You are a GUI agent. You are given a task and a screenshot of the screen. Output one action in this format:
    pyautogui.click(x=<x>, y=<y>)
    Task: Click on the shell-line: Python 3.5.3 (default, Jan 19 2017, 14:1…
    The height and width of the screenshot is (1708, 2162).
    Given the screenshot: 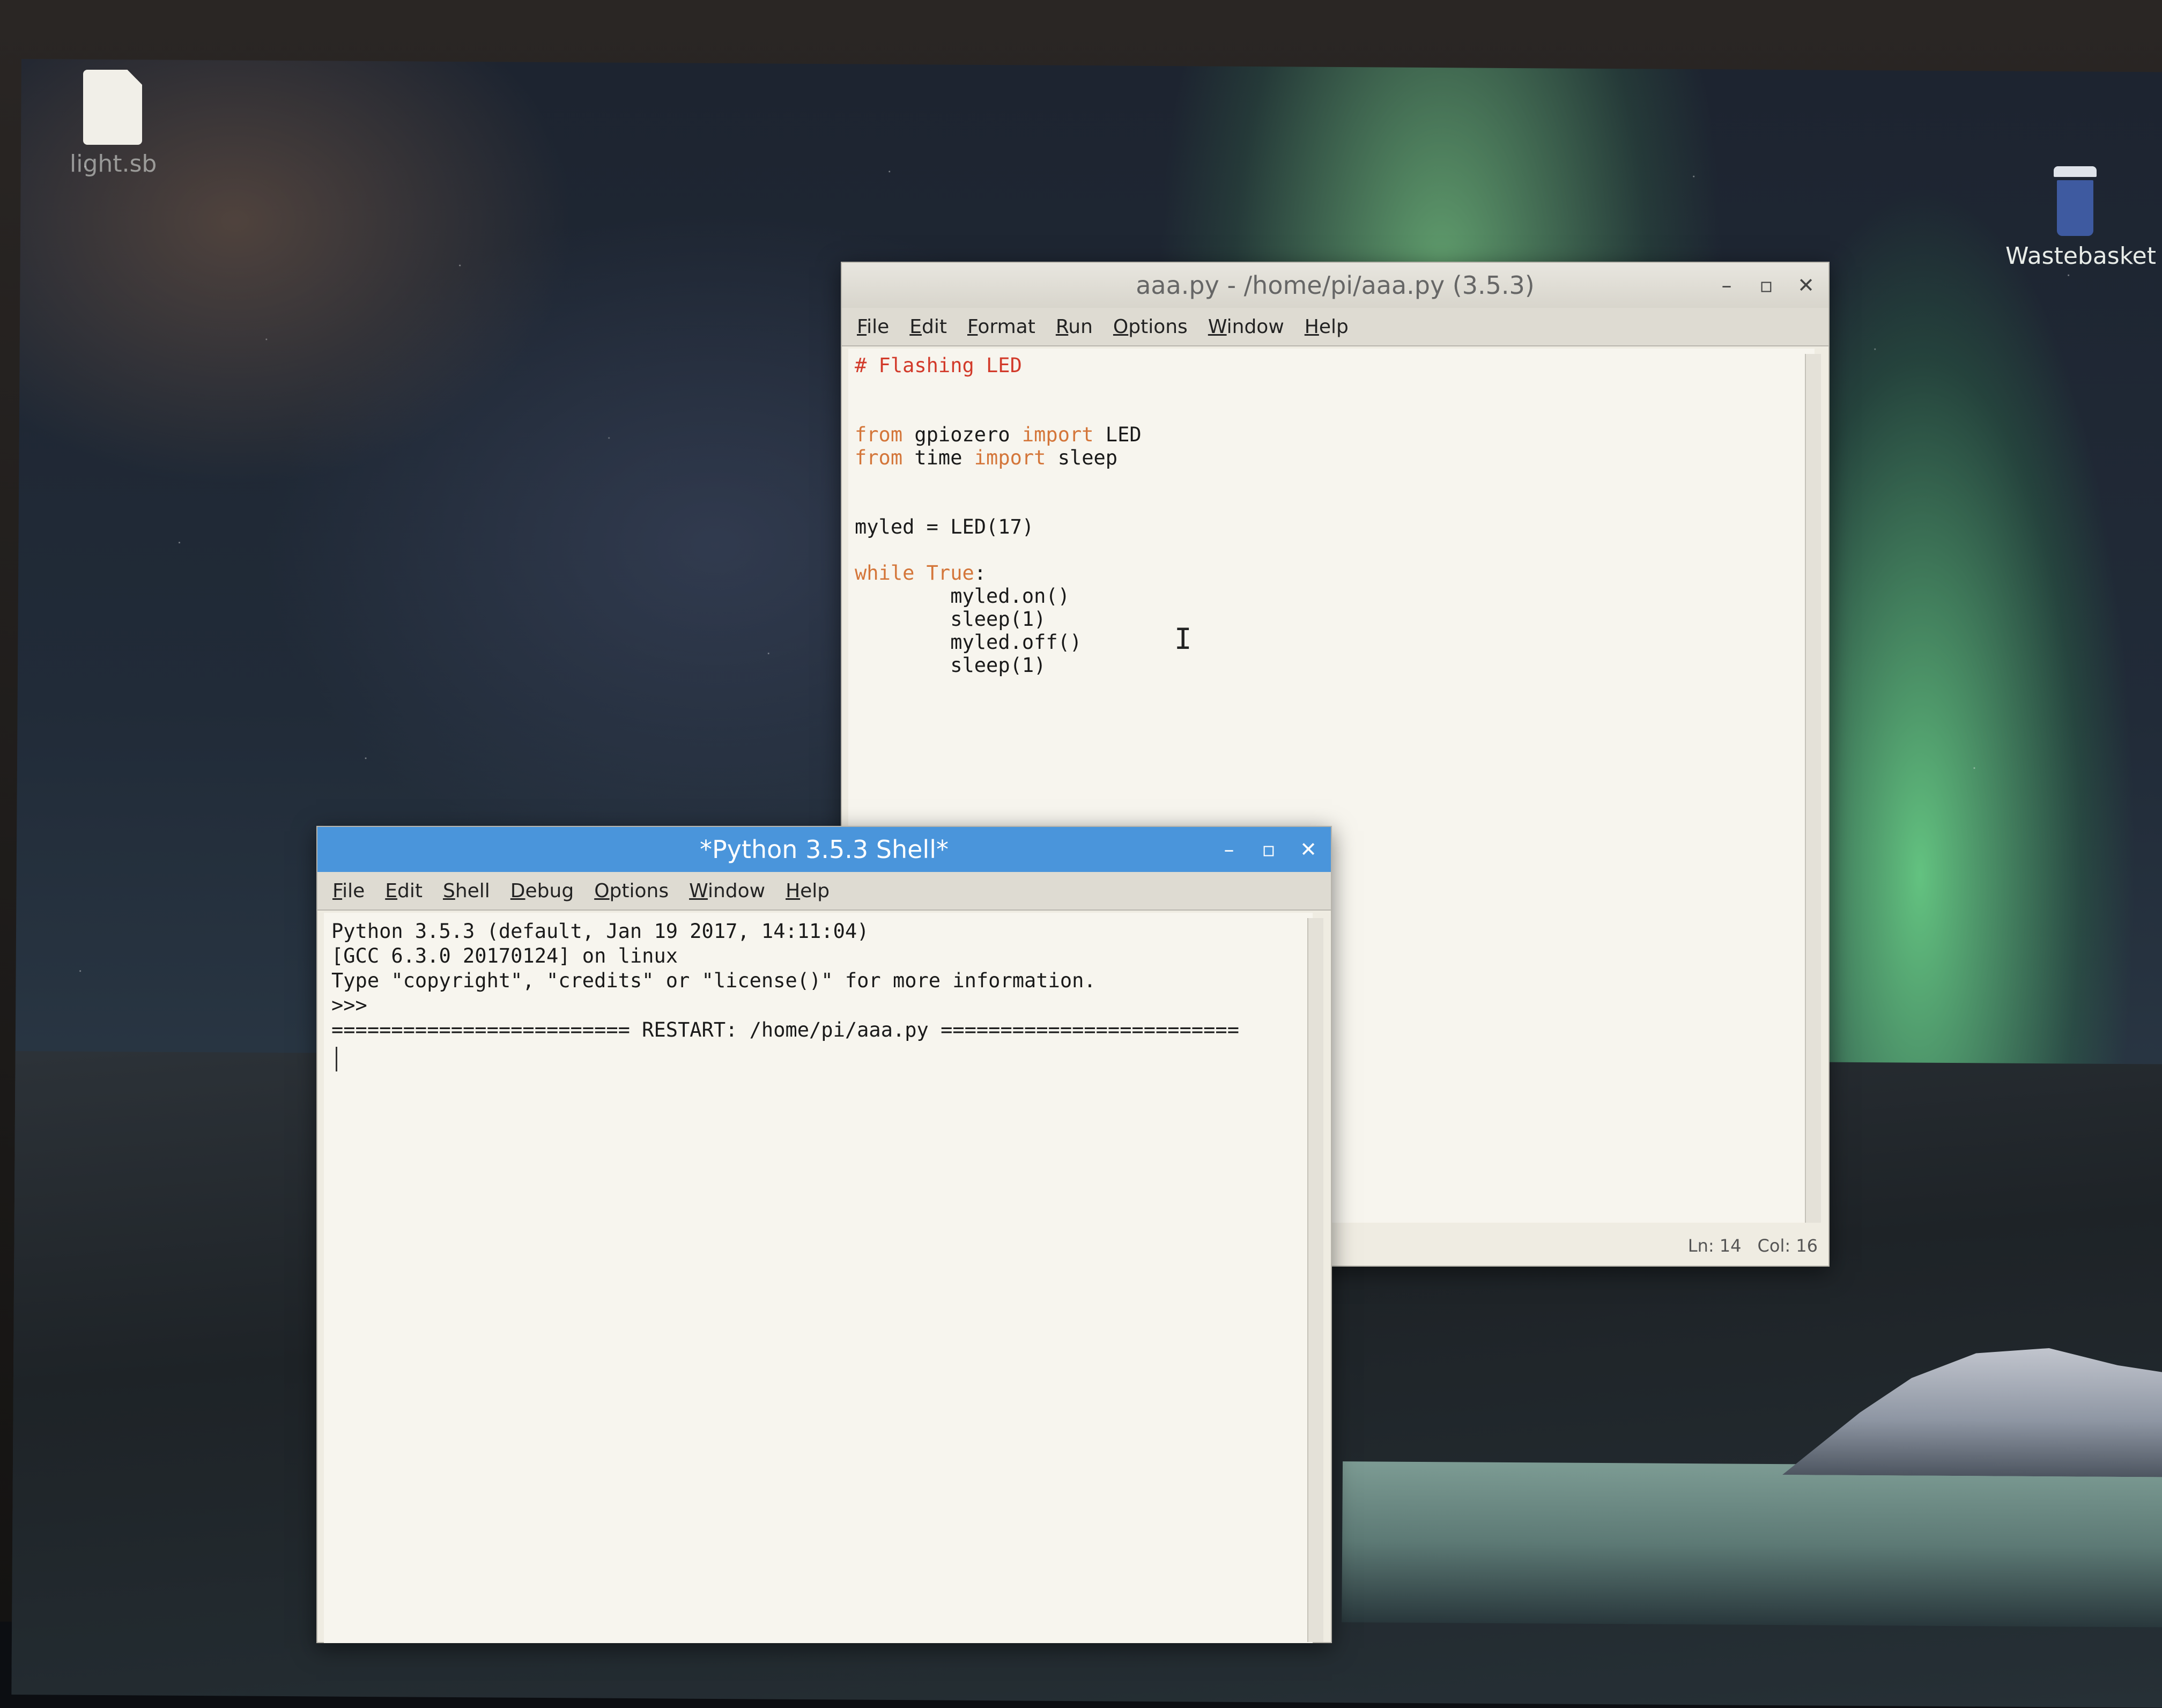 What is the action you would take?
    pyautogui.click(x=600, y=931)
    